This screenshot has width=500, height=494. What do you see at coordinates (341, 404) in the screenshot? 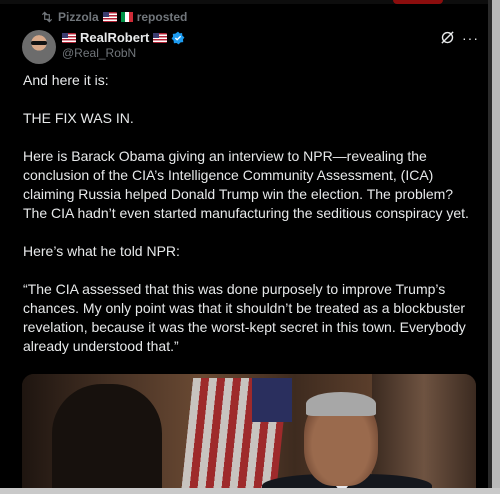
I see `video-subject-hair` at bounding box center [341, 404].